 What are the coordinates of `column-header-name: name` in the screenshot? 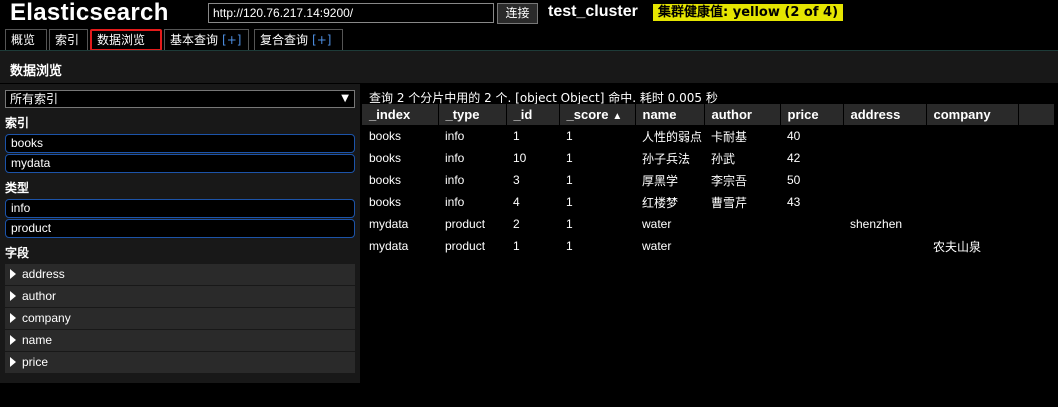 It's located at (670, 114).